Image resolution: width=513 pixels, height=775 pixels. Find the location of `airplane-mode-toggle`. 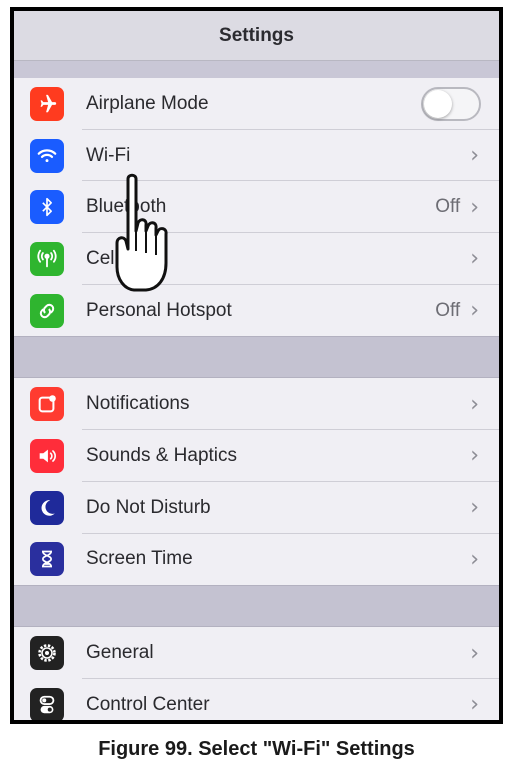

airplane-mode-toggle is located at coordinates (451, 103).